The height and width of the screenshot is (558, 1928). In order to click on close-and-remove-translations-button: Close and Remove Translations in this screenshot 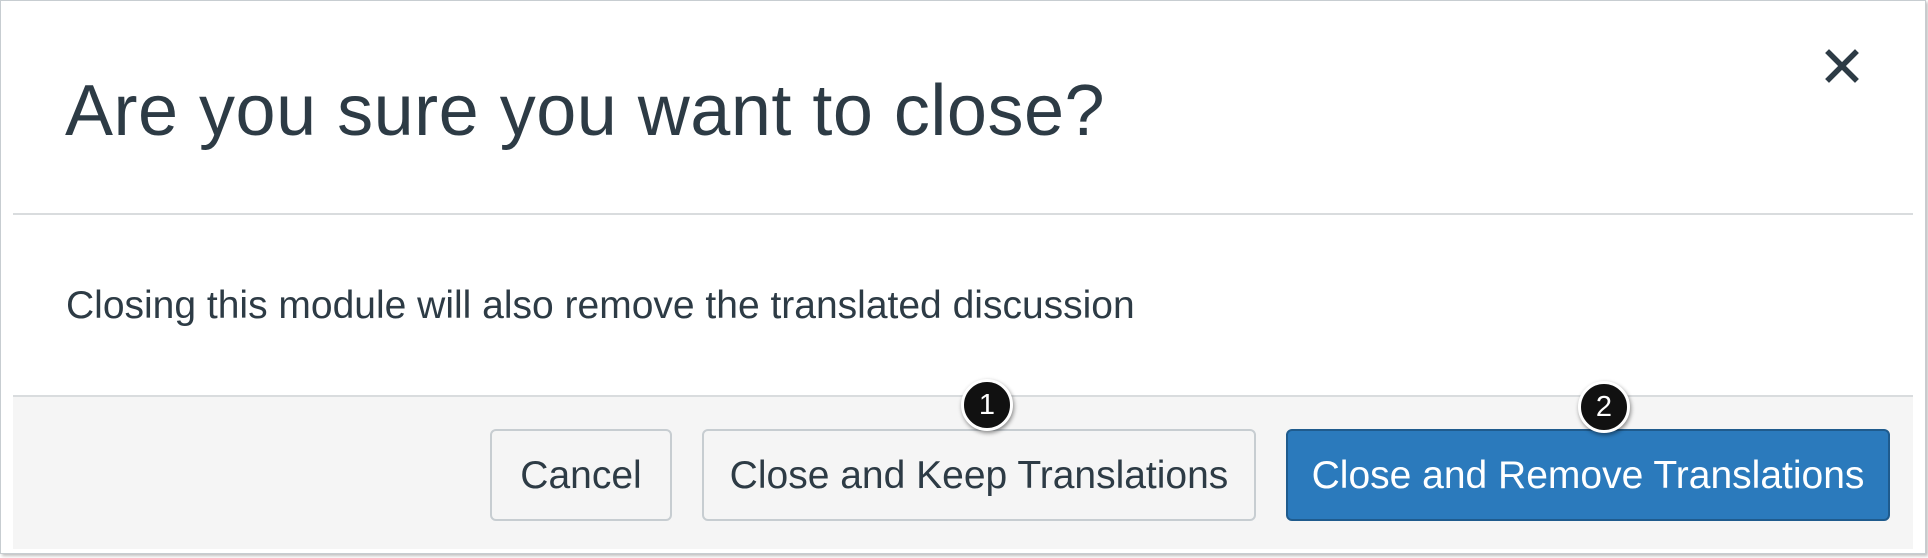, I will do `click(1588, 475)`.